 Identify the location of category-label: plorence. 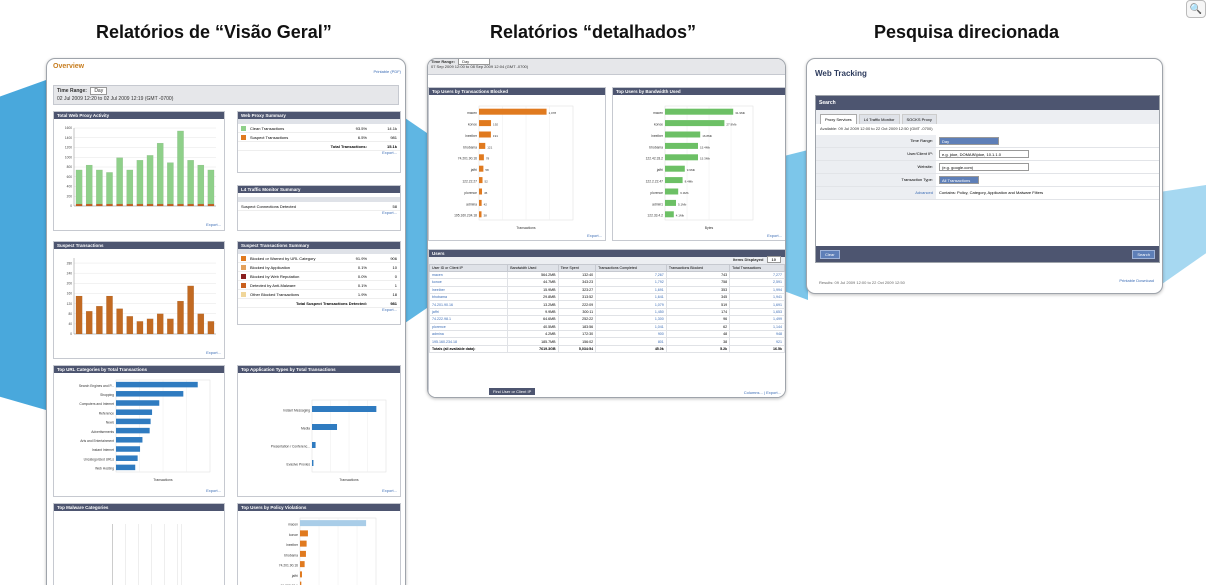
(656, 193).